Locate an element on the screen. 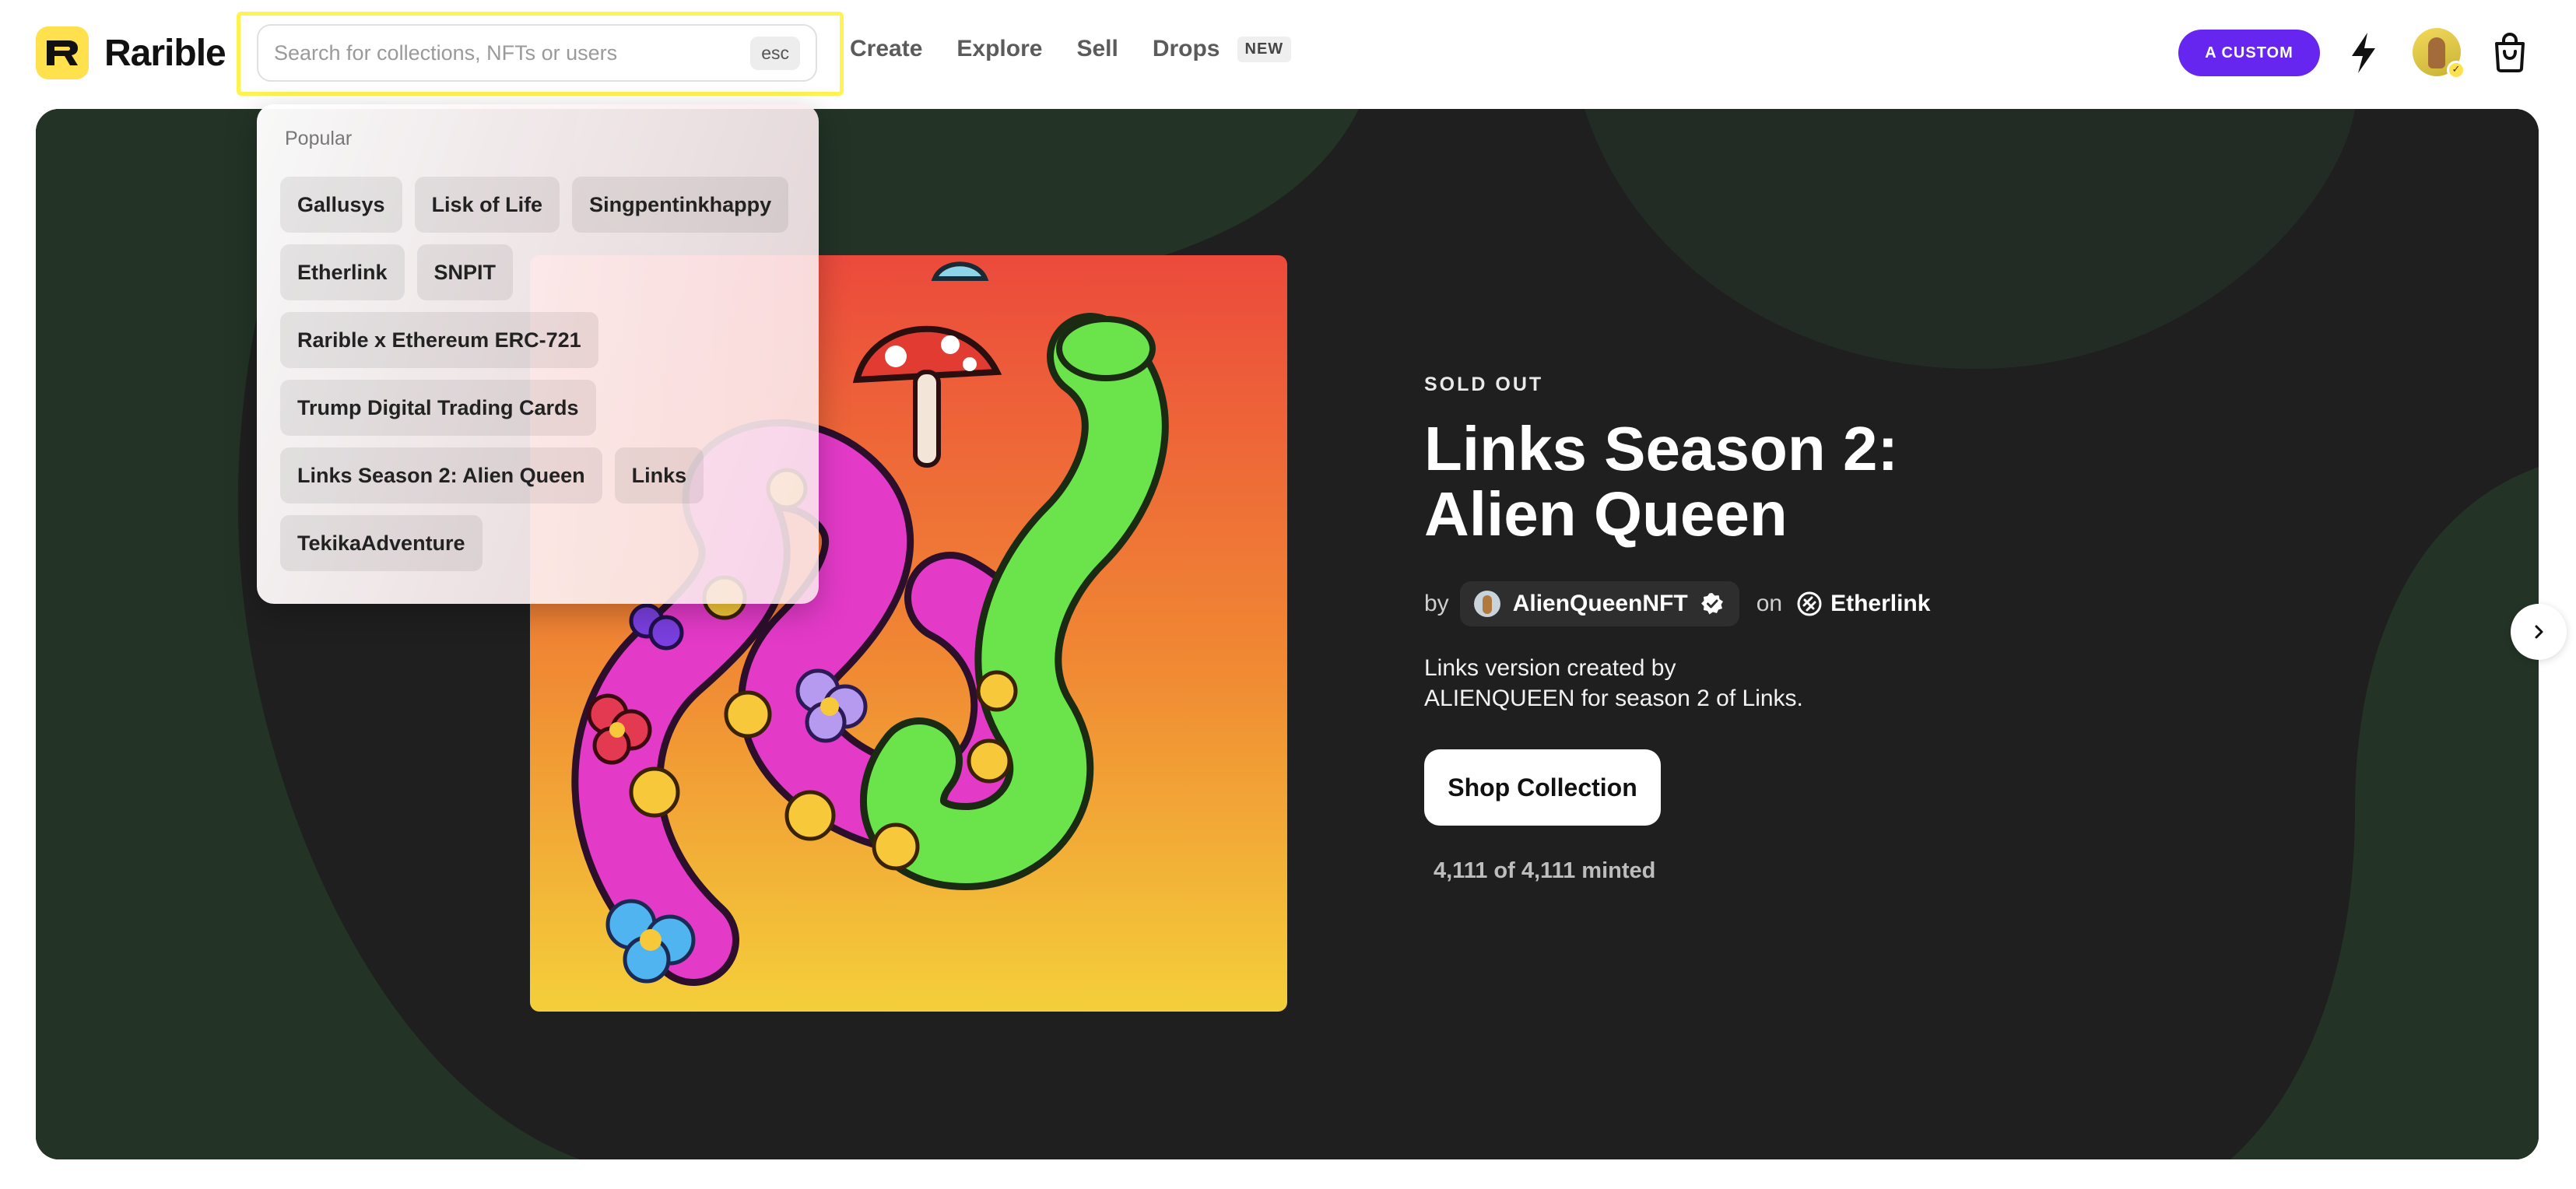 Image resolution: width=2576 pixels, height=1189 pixels. nav-create: Create is located at coordinates (886, 49).